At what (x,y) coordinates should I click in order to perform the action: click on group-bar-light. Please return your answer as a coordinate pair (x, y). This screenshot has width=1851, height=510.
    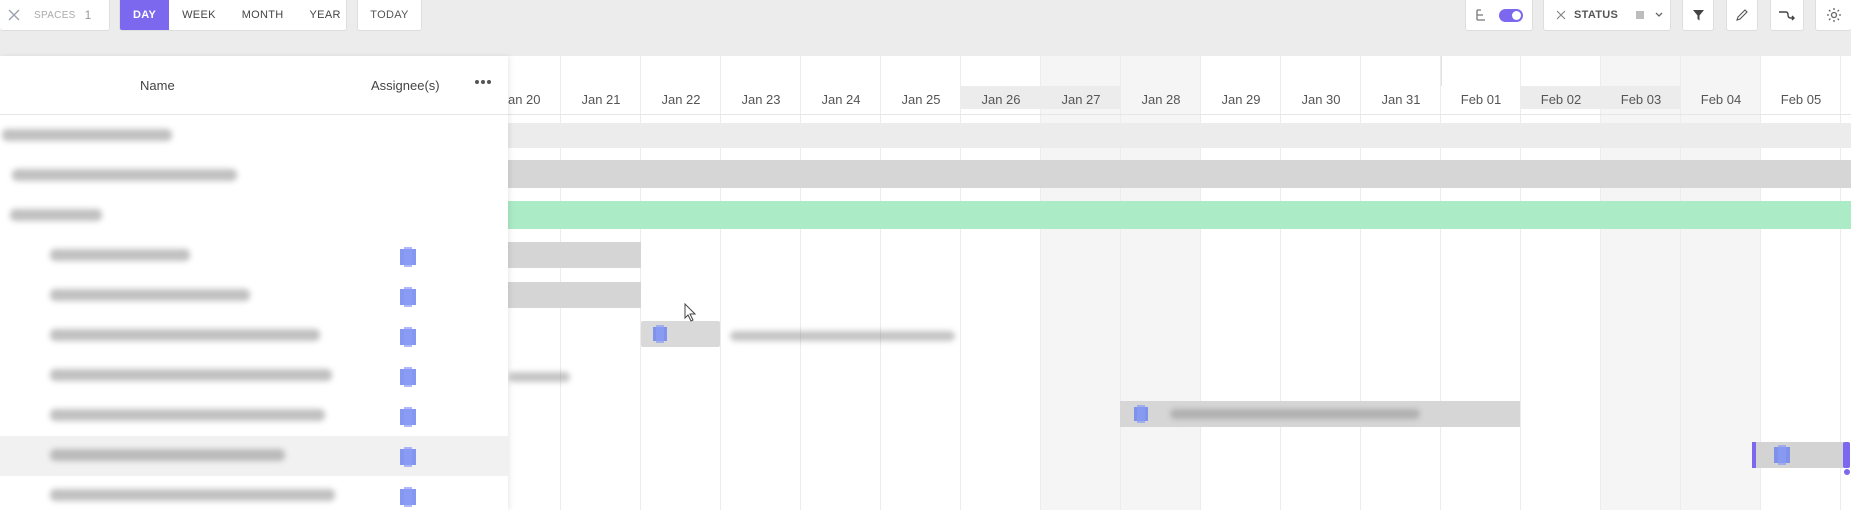
    Looking at the image, I should click on (1179, 135).